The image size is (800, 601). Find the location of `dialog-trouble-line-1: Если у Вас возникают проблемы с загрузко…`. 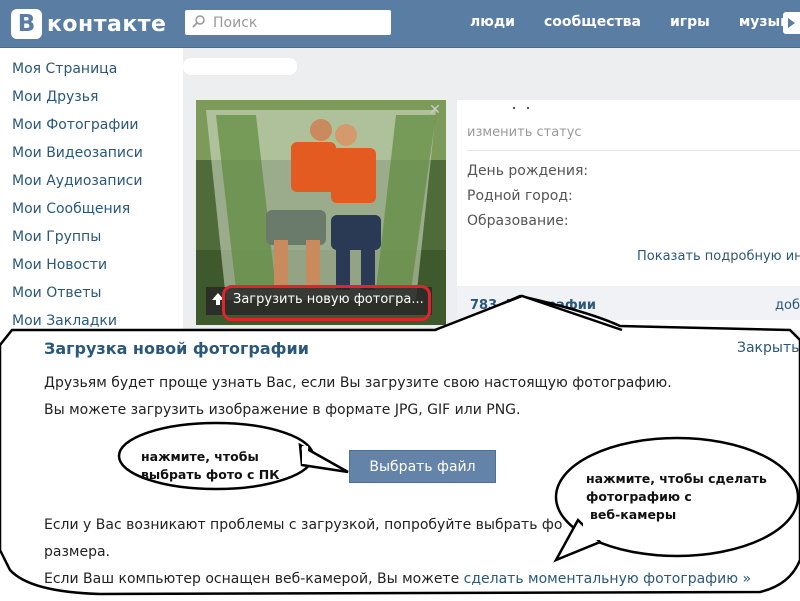

dialog-trouble-line-1: Если у Вас возникают проблемы с загрузко… is located at coordinates (303, 525).